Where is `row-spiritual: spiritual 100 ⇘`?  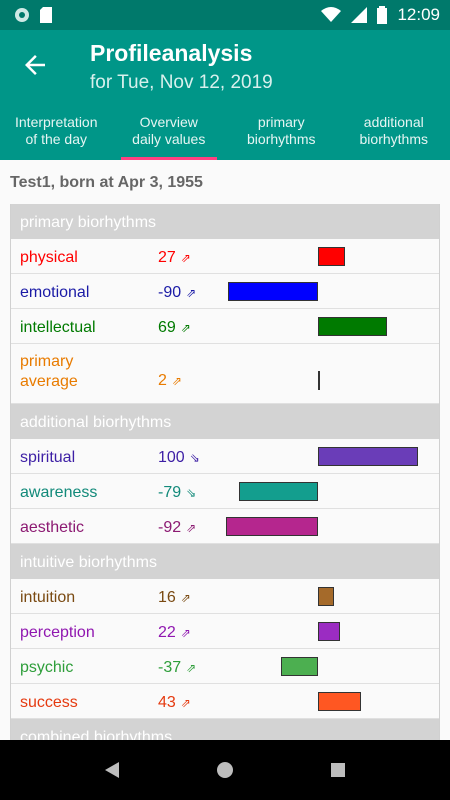 row-spiritual: spiritual 100 ⇘ is located at coordinates (225, 456).